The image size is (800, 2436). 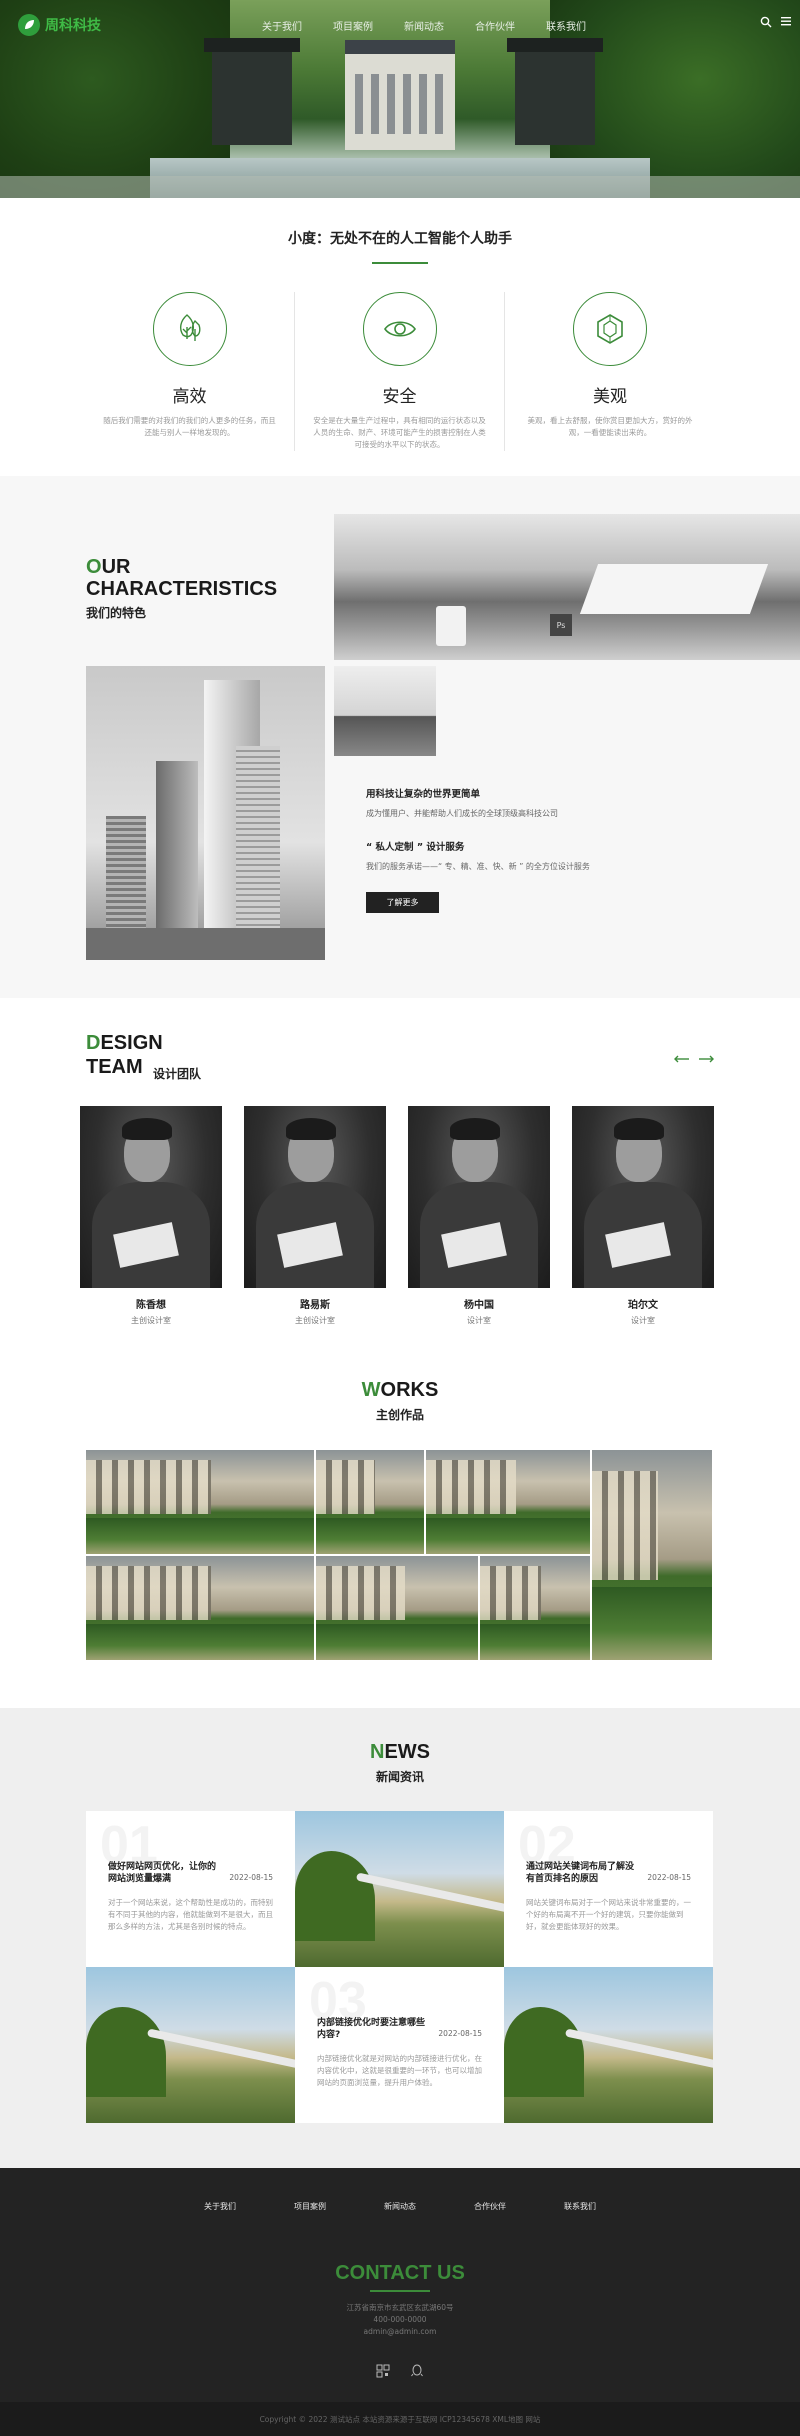 I want to click on news-title-text: 内部链接优化时要注意哪些内容?, so click(x=371, y=2029).